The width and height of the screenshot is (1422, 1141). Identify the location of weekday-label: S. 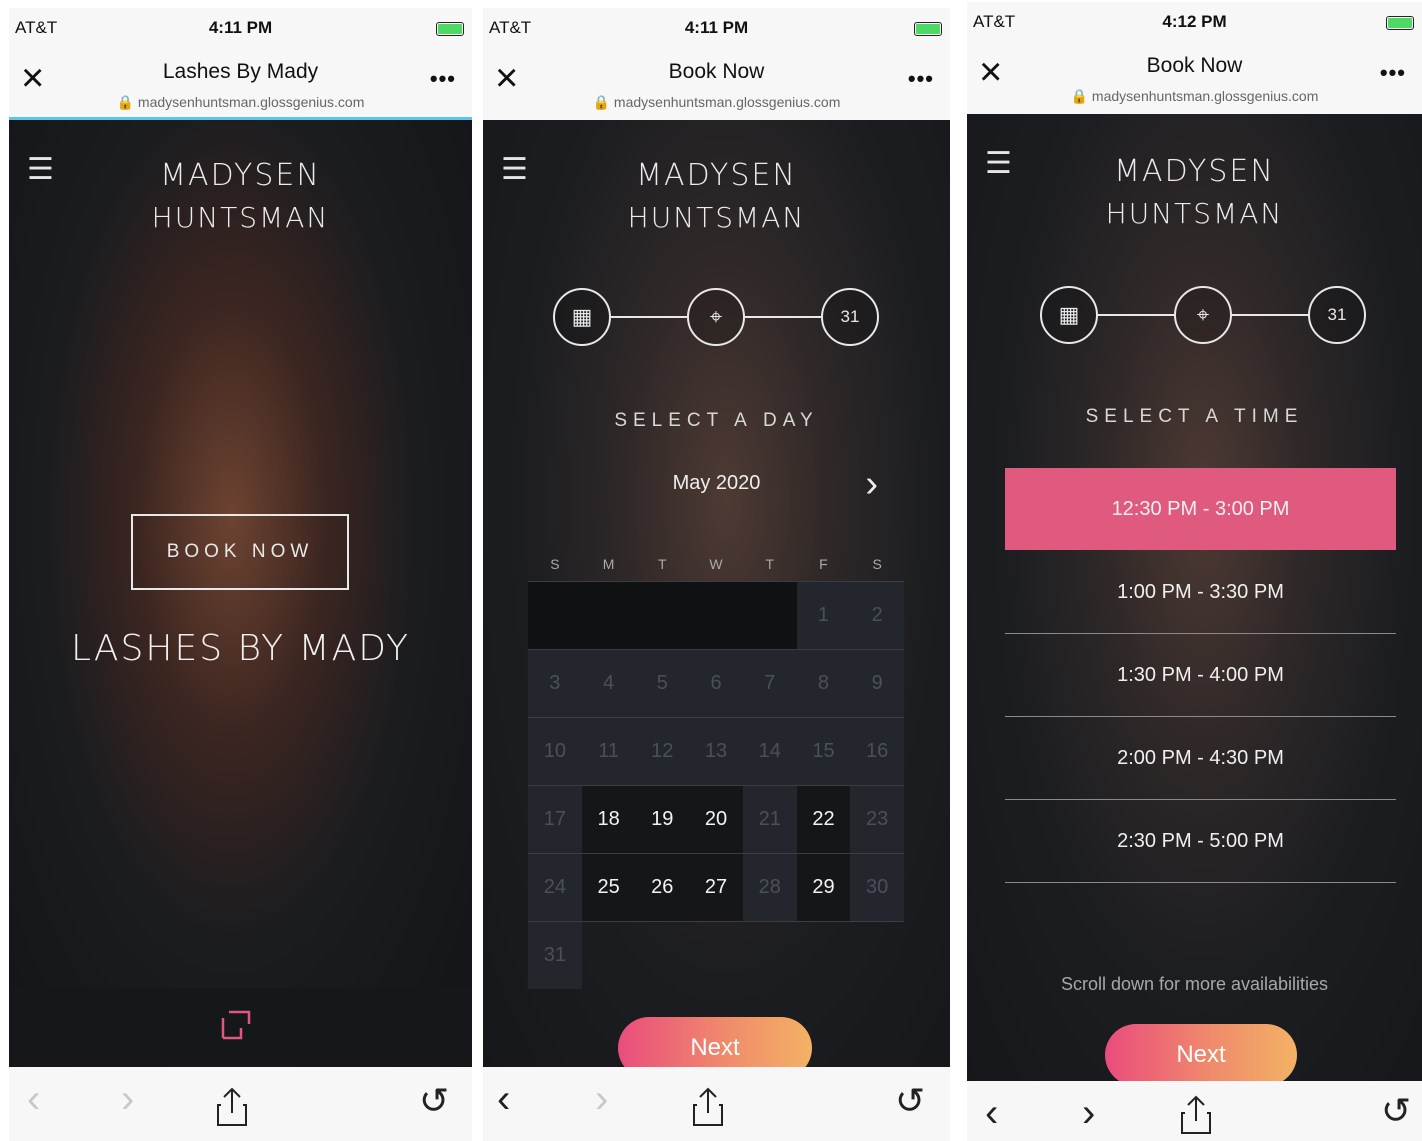
(877, 564).